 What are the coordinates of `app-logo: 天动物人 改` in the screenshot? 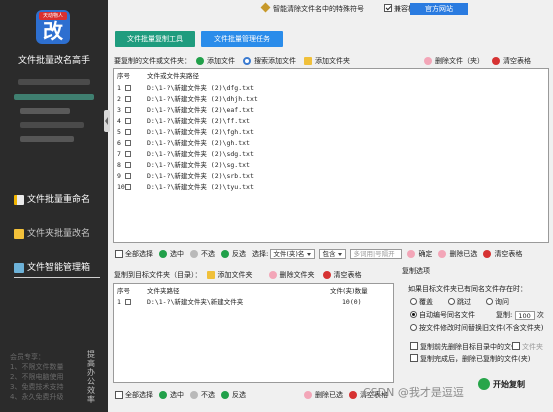 It's located at (53, 27).